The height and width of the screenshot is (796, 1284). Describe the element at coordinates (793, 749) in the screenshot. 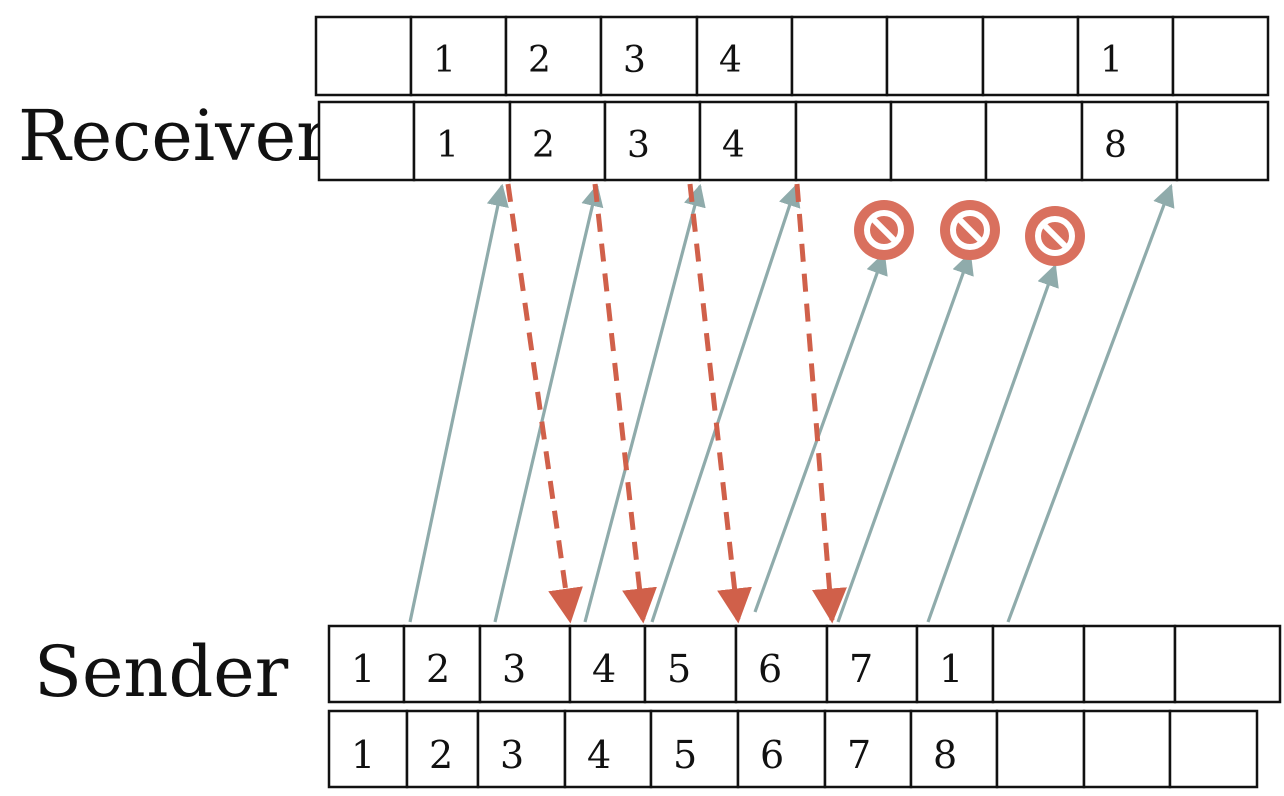

I see `sender-bottom-row: 1 2 3 4 5 6 7 8` at that location.